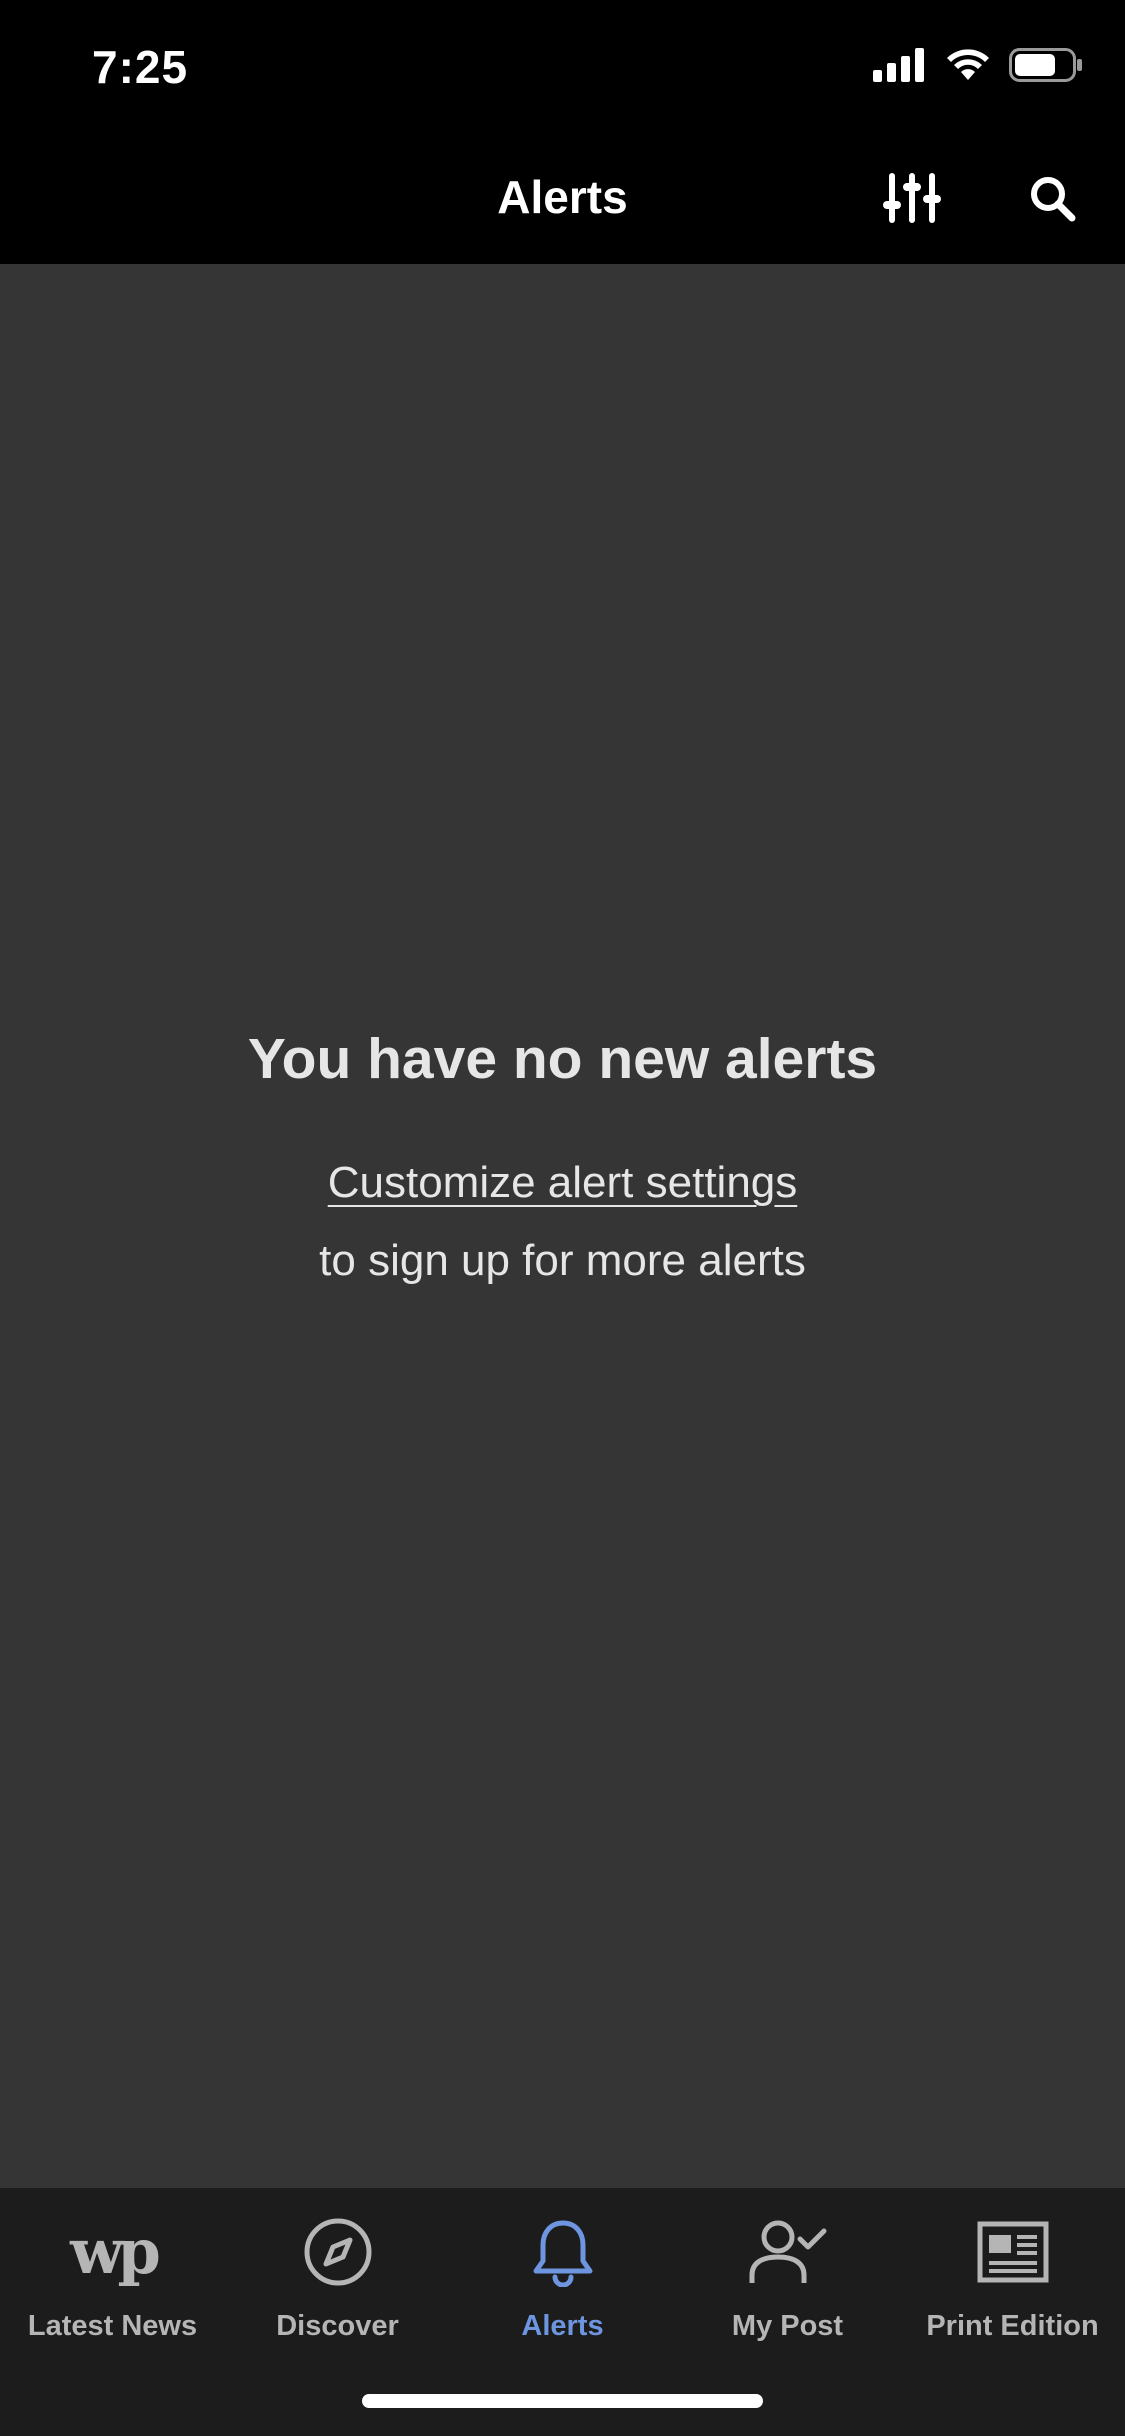 Image resolution: width=1125 pixels, height=2436 pixels. I want to click on nav-label: Discover, so click(337, 2326).